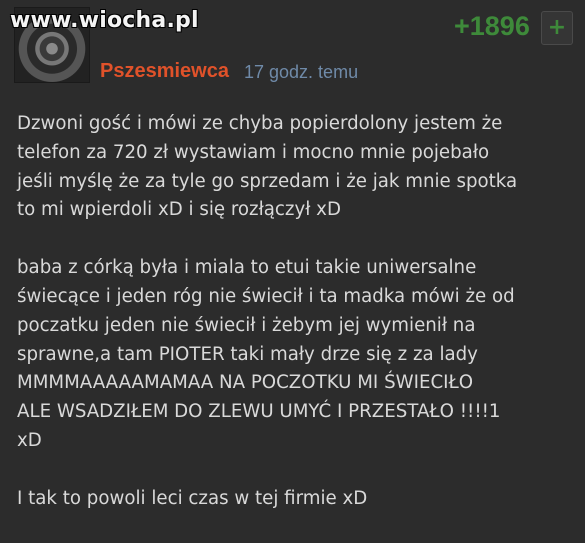  What do you see at coordinates (301, 72) in the screenshot?
I see `comment-timestamp: 17 godz. temu` at bounding box center [301, 72].